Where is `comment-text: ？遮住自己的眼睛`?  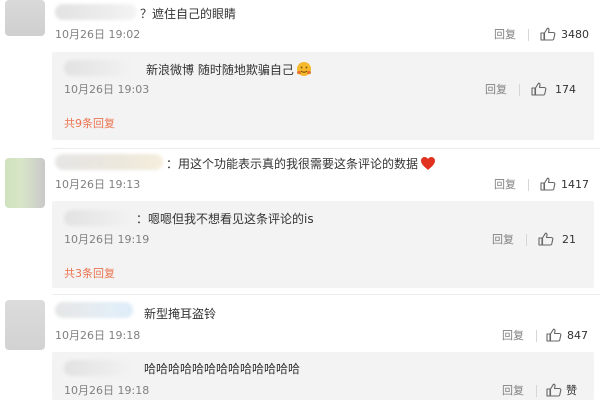 comment-text: ？遮住自己的眼睛 is located at coordinates (188, 14).